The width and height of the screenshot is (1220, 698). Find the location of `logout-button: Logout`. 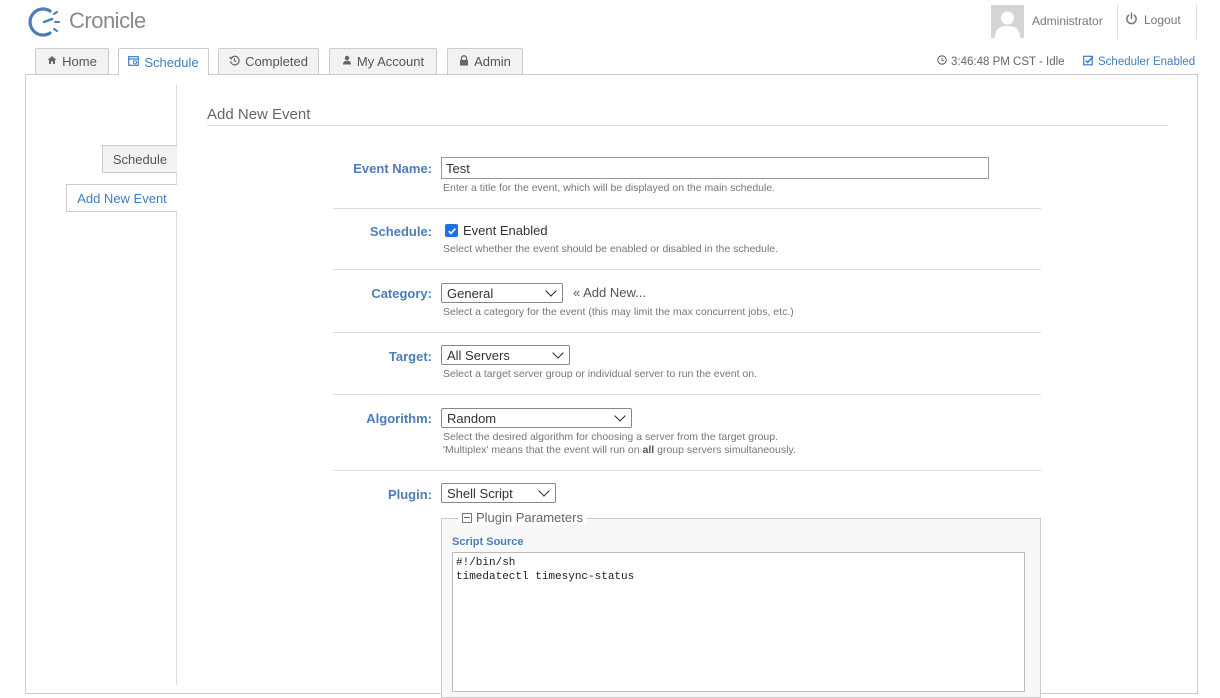

logout-button: Logout is located at coordinates (1153, 20).